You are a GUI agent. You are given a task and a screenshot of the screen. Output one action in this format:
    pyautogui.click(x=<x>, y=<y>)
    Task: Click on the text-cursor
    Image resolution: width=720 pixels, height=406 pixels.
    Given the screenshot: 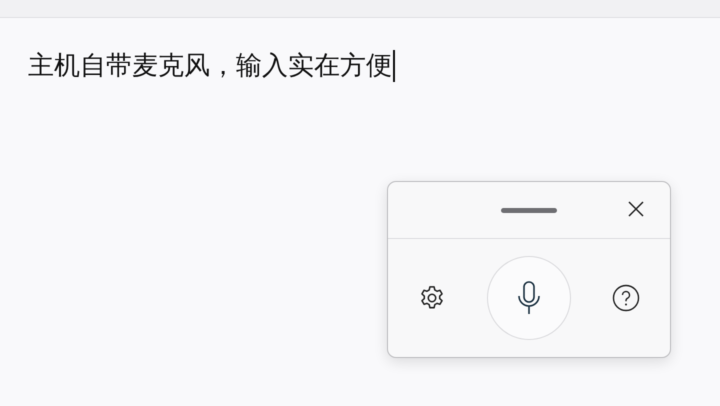 What is the action you would take?
    pyautogui.click(x=393, y=66)
    